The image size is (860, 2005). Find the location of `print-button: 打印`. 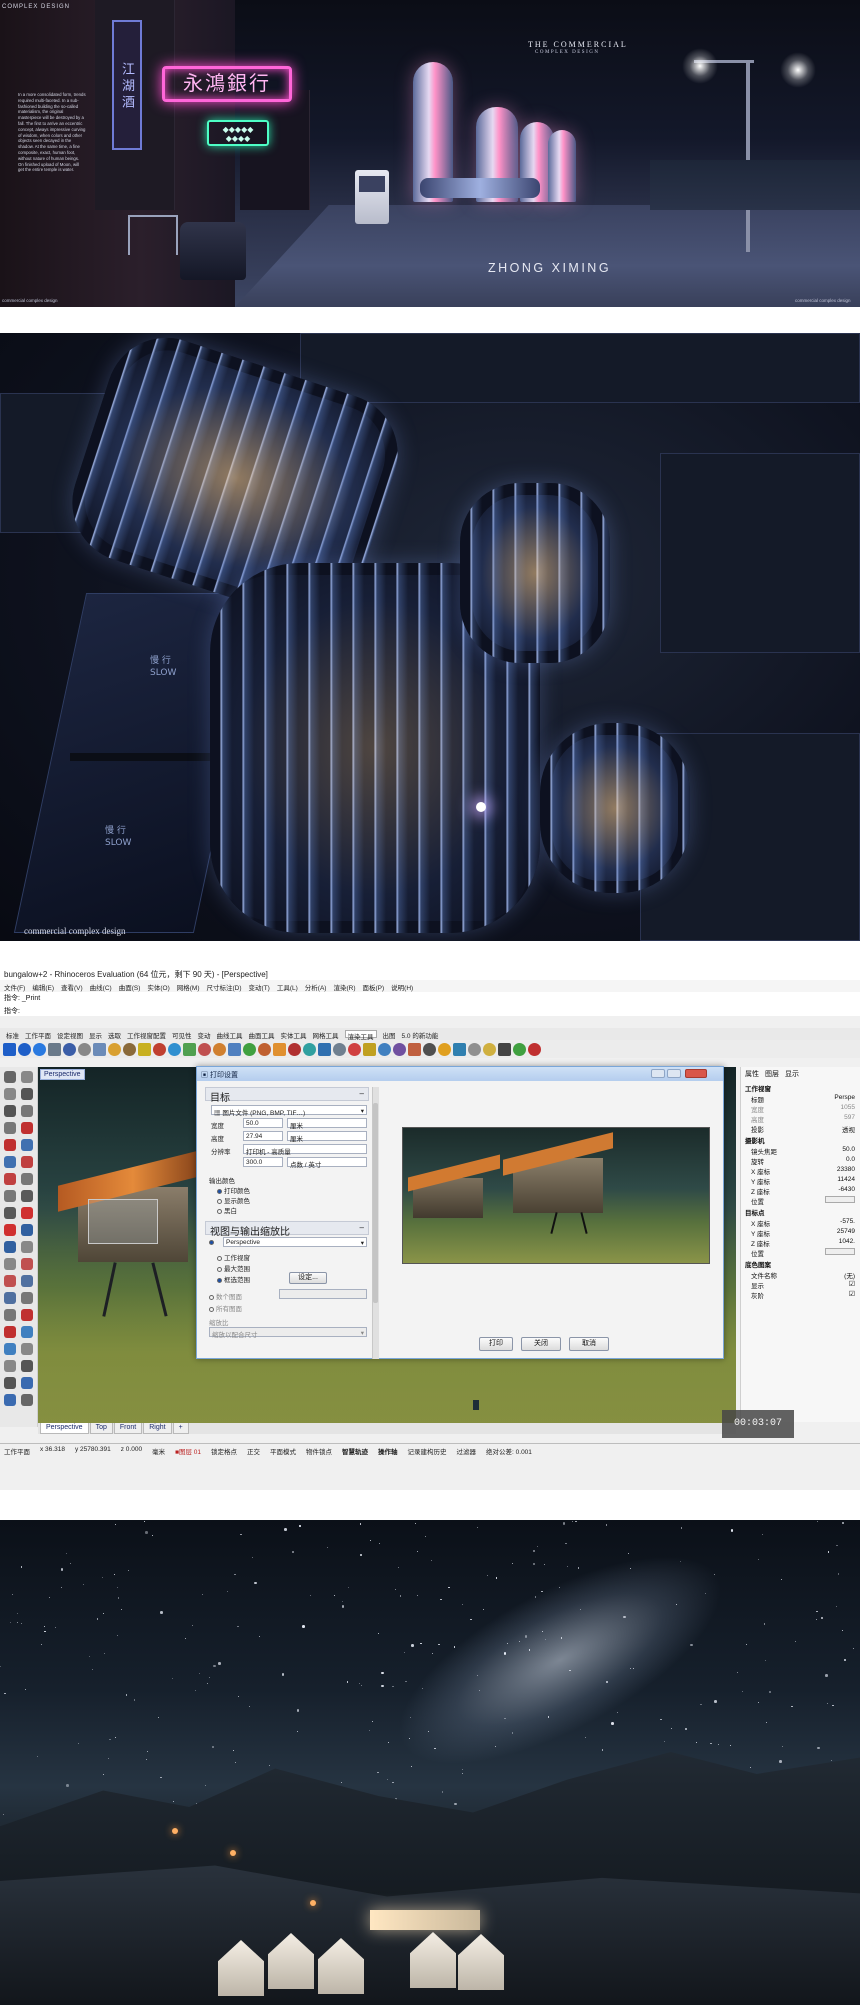

print-button: 打印 is located at coordinates (496, 1344).